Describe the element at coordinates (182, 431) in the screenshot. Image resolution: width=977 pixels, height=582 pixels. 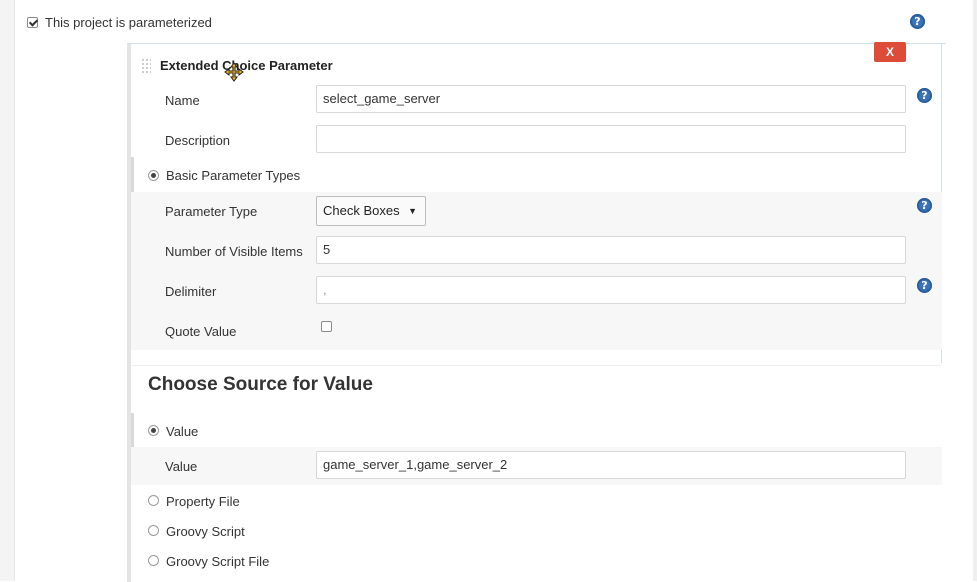
I see `value-radio-label: Value` at that location.